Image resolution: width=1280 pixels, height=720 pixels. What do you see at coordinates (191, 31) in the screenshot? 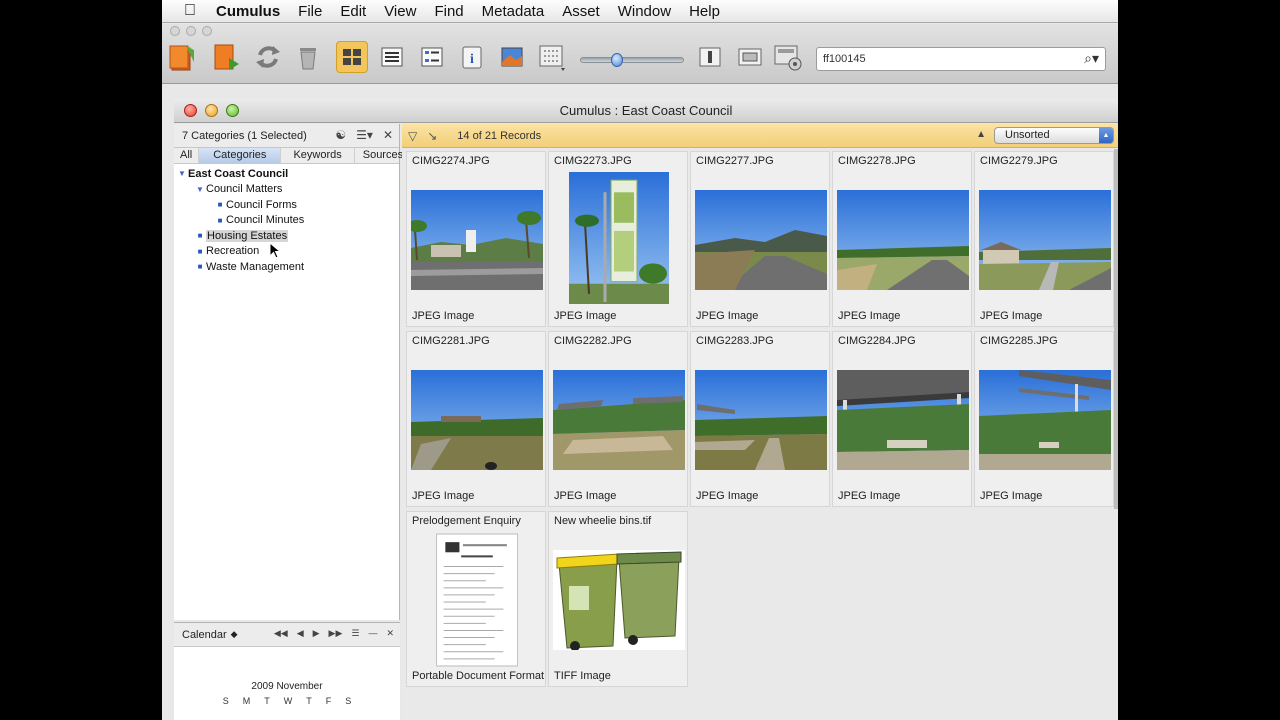
I see `minimize-icon` at bounding box center [191, 31].